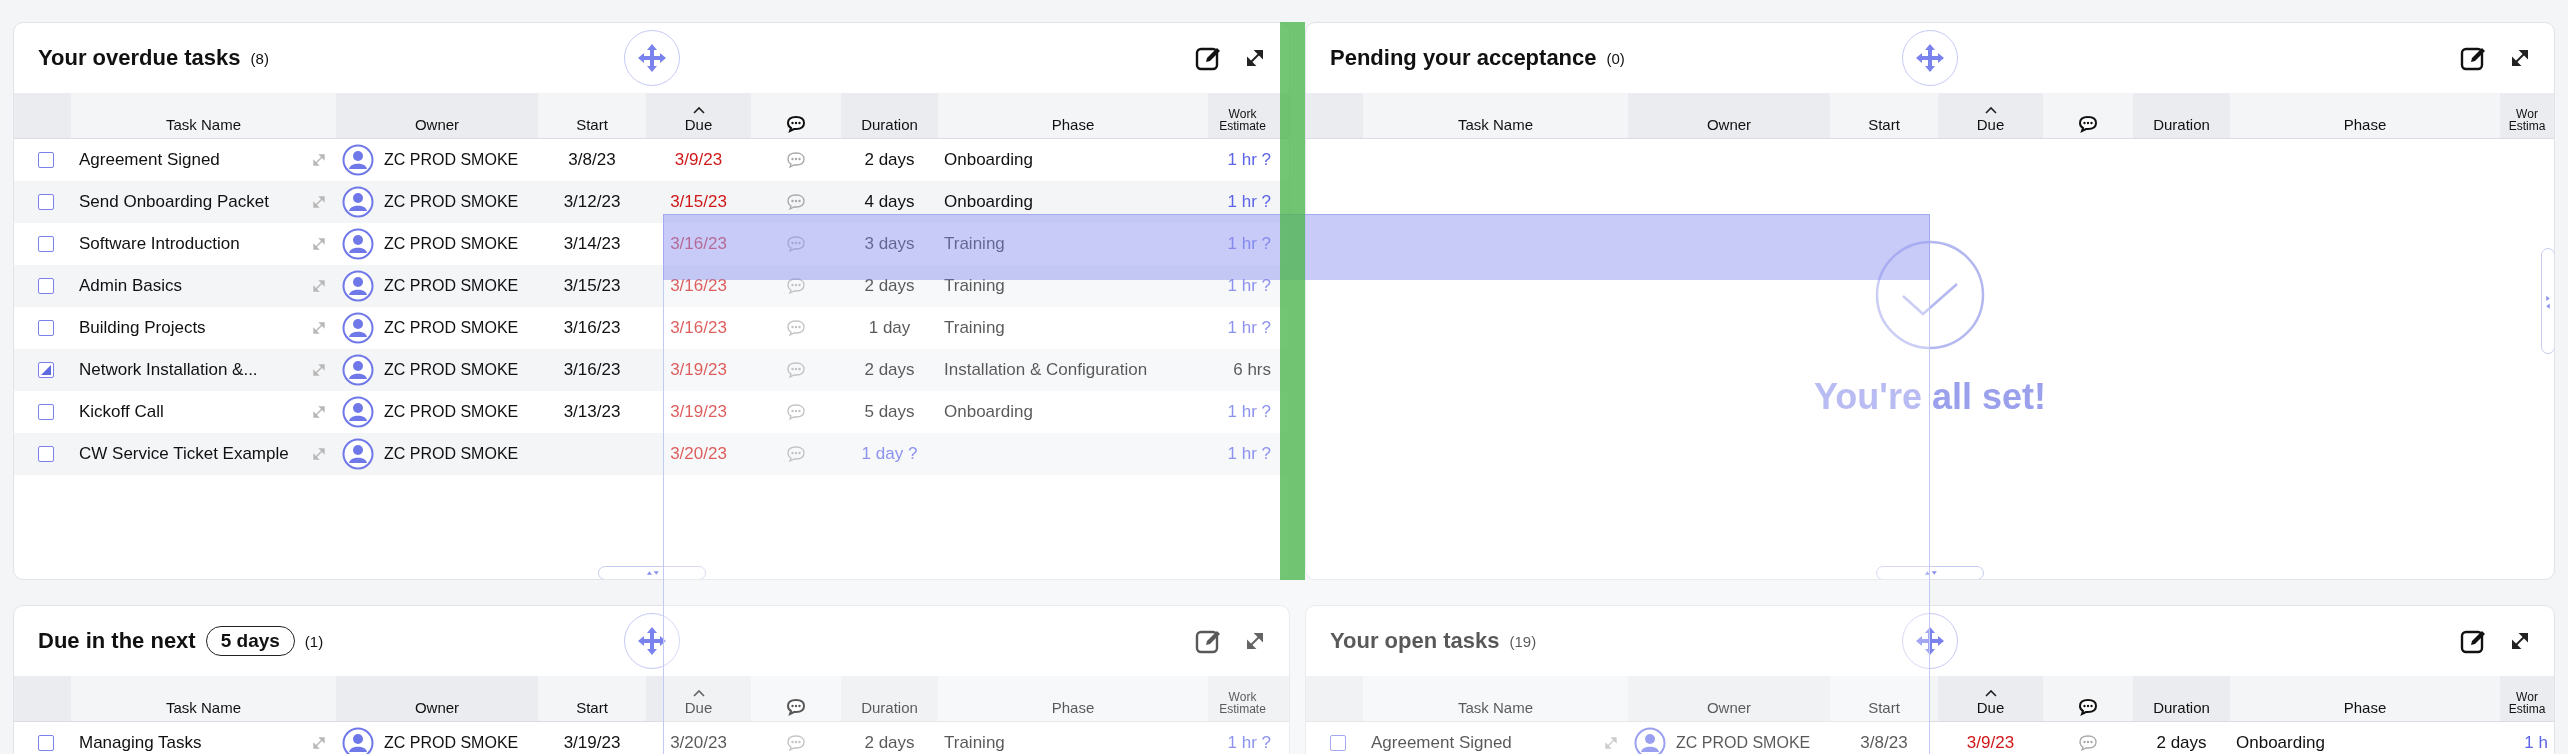 The width and height of the screenshot is (2568, 754). Describe the element at coordinates (139, 58) in the screenshot. I see `panel-title: Your overdue tasks` at that location.